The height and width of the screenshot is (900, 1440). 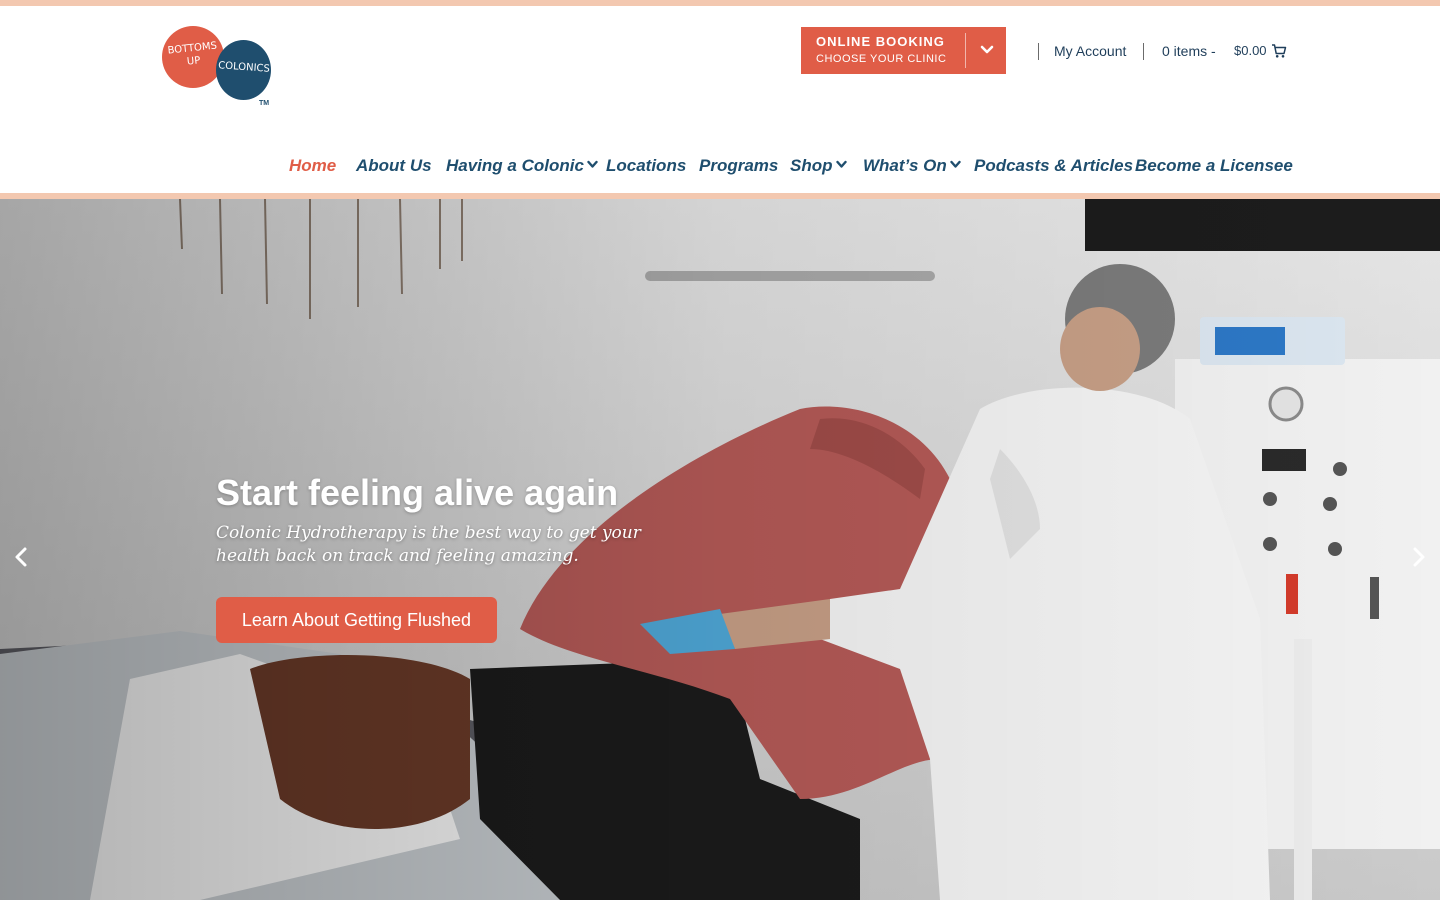 What do you see at coordinates (646, 168) in the screenshot?
I see `nav-locations: Locations` at bounding box center [646, 168].